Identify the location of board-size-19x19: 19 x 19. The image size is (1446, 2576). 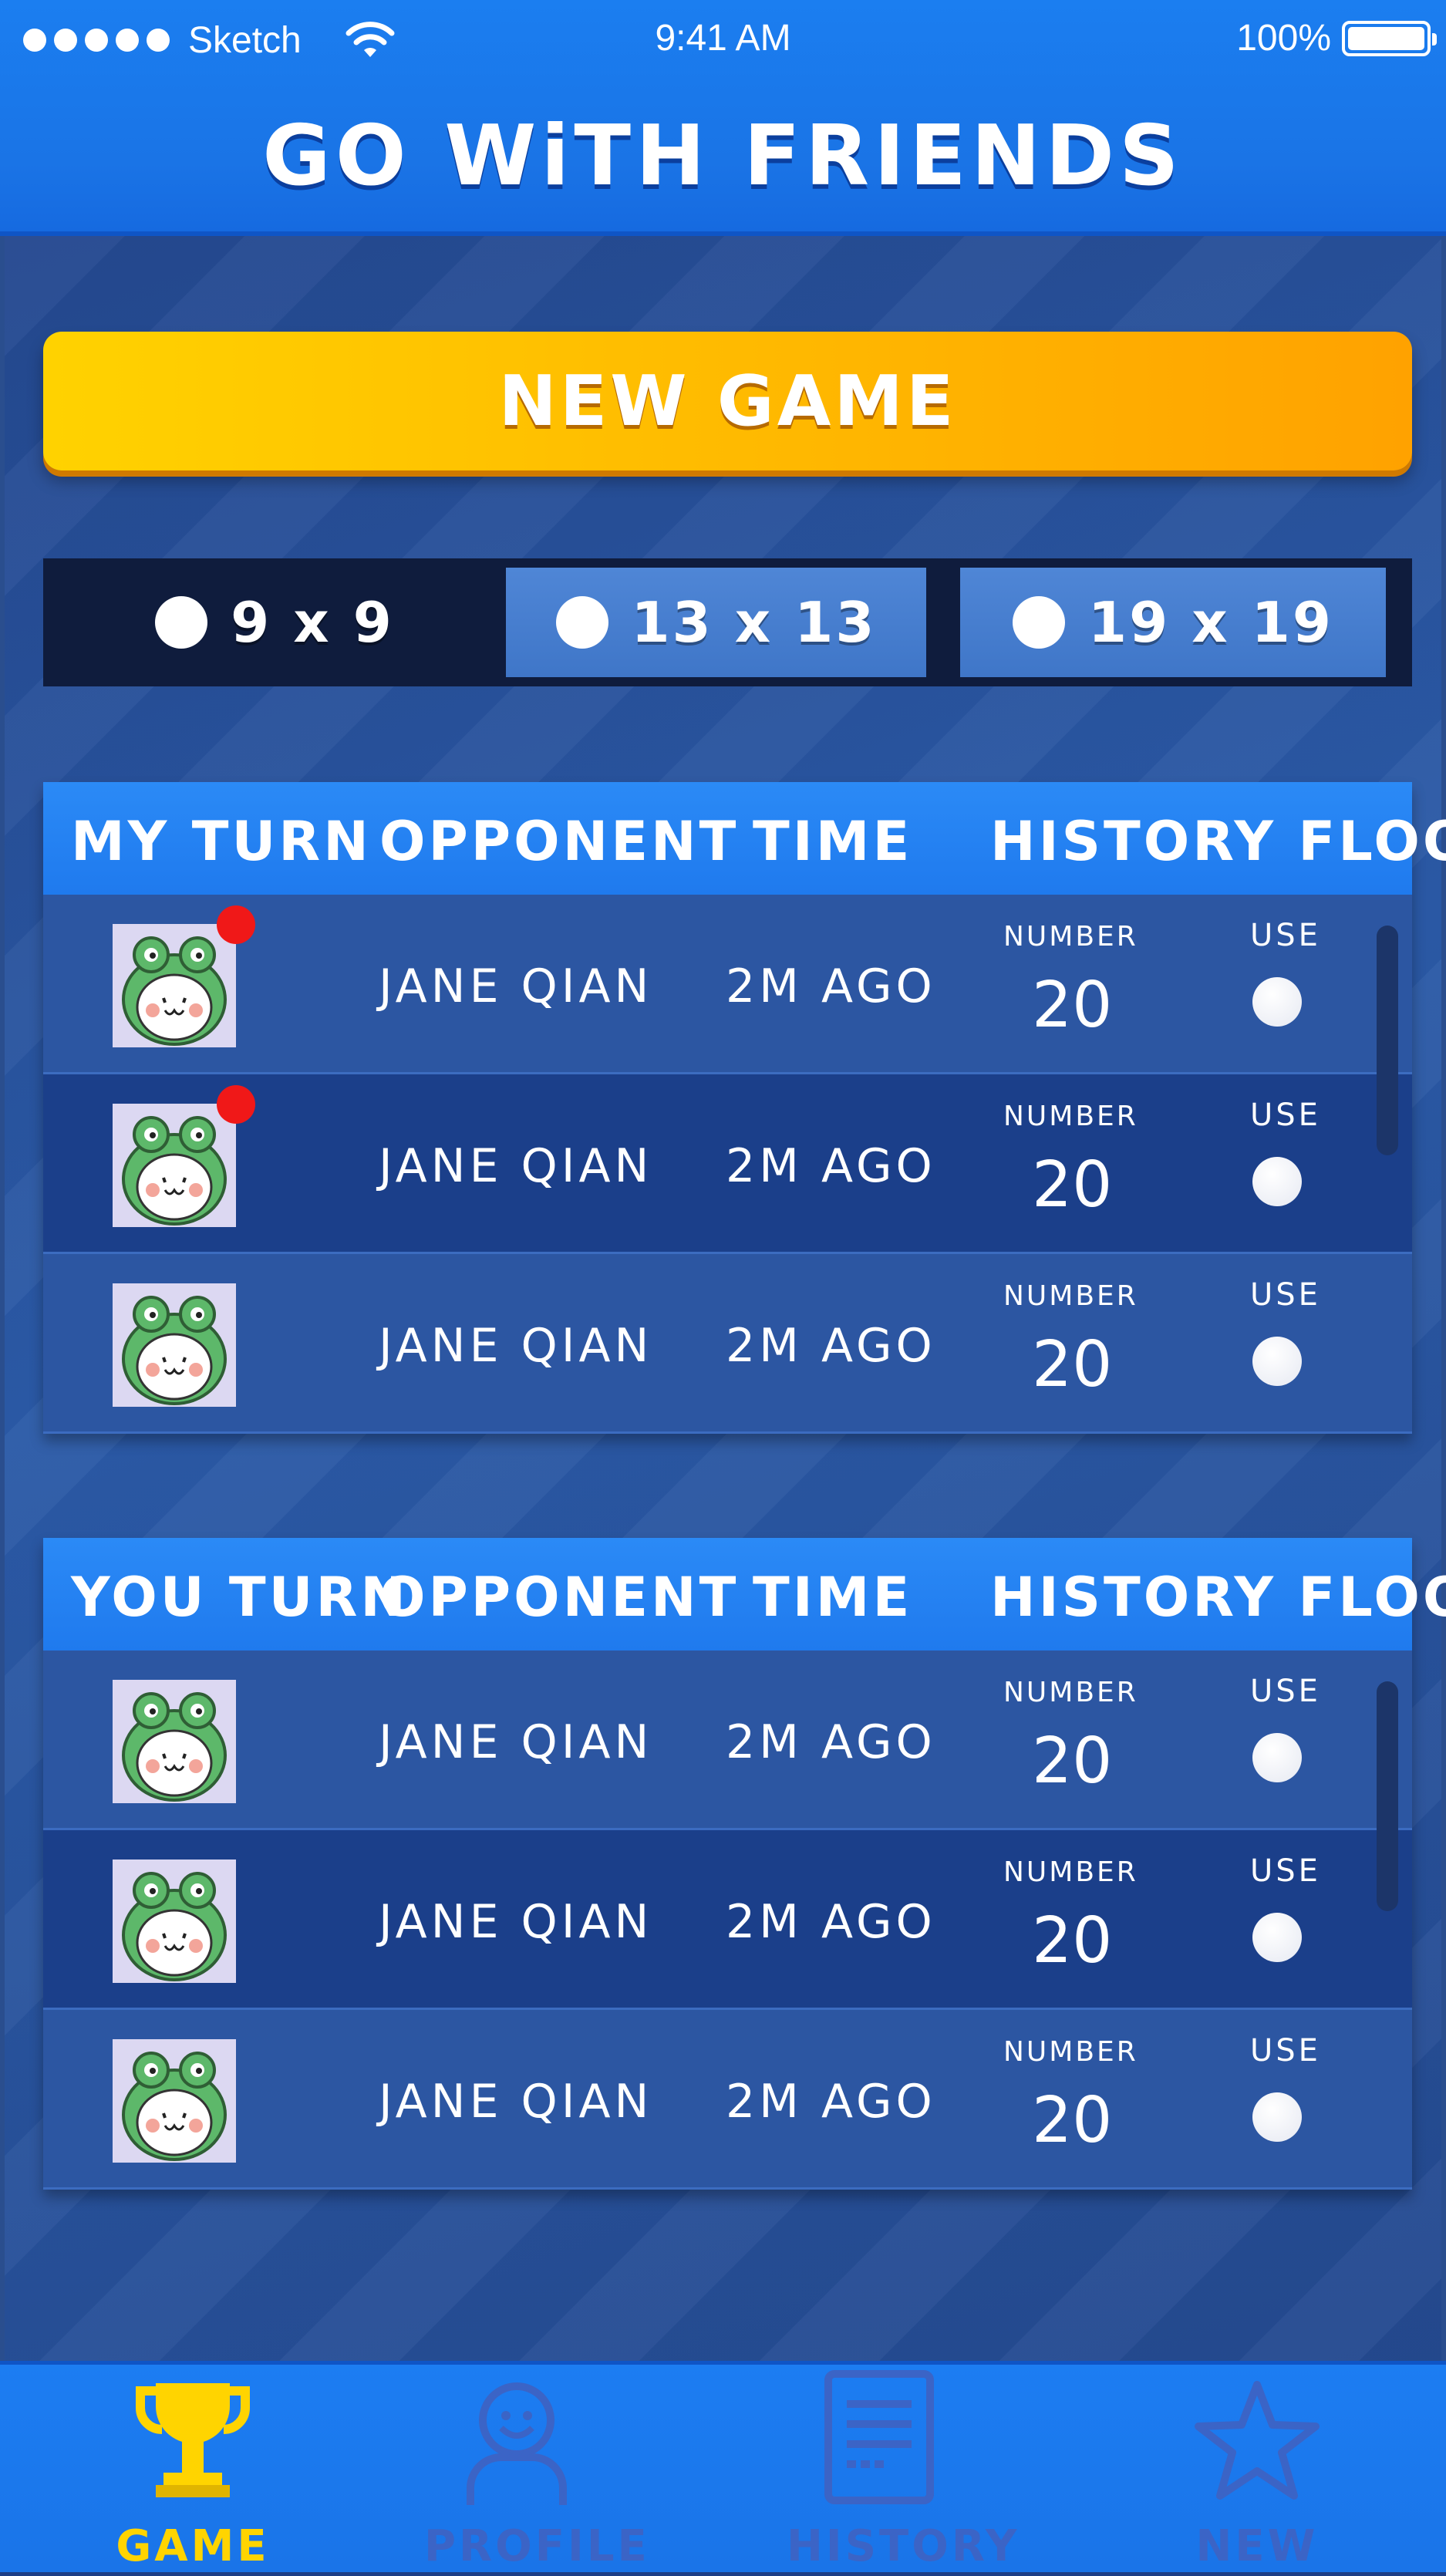
(1173, 622).